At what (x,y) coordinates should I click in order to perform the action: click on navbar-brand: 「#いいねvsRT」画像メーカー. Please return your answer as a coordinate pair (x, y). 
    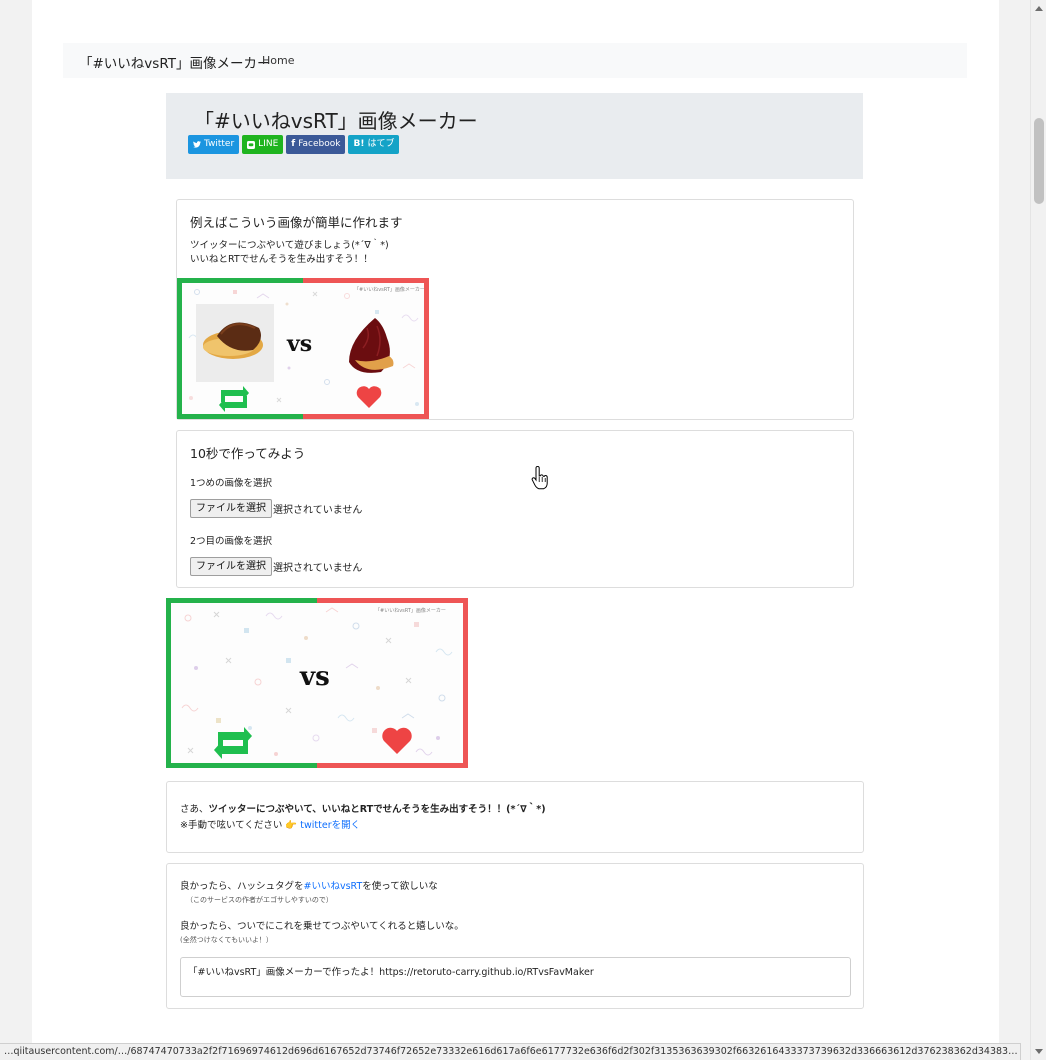
    Looking at the image, I should click on (174, 62).